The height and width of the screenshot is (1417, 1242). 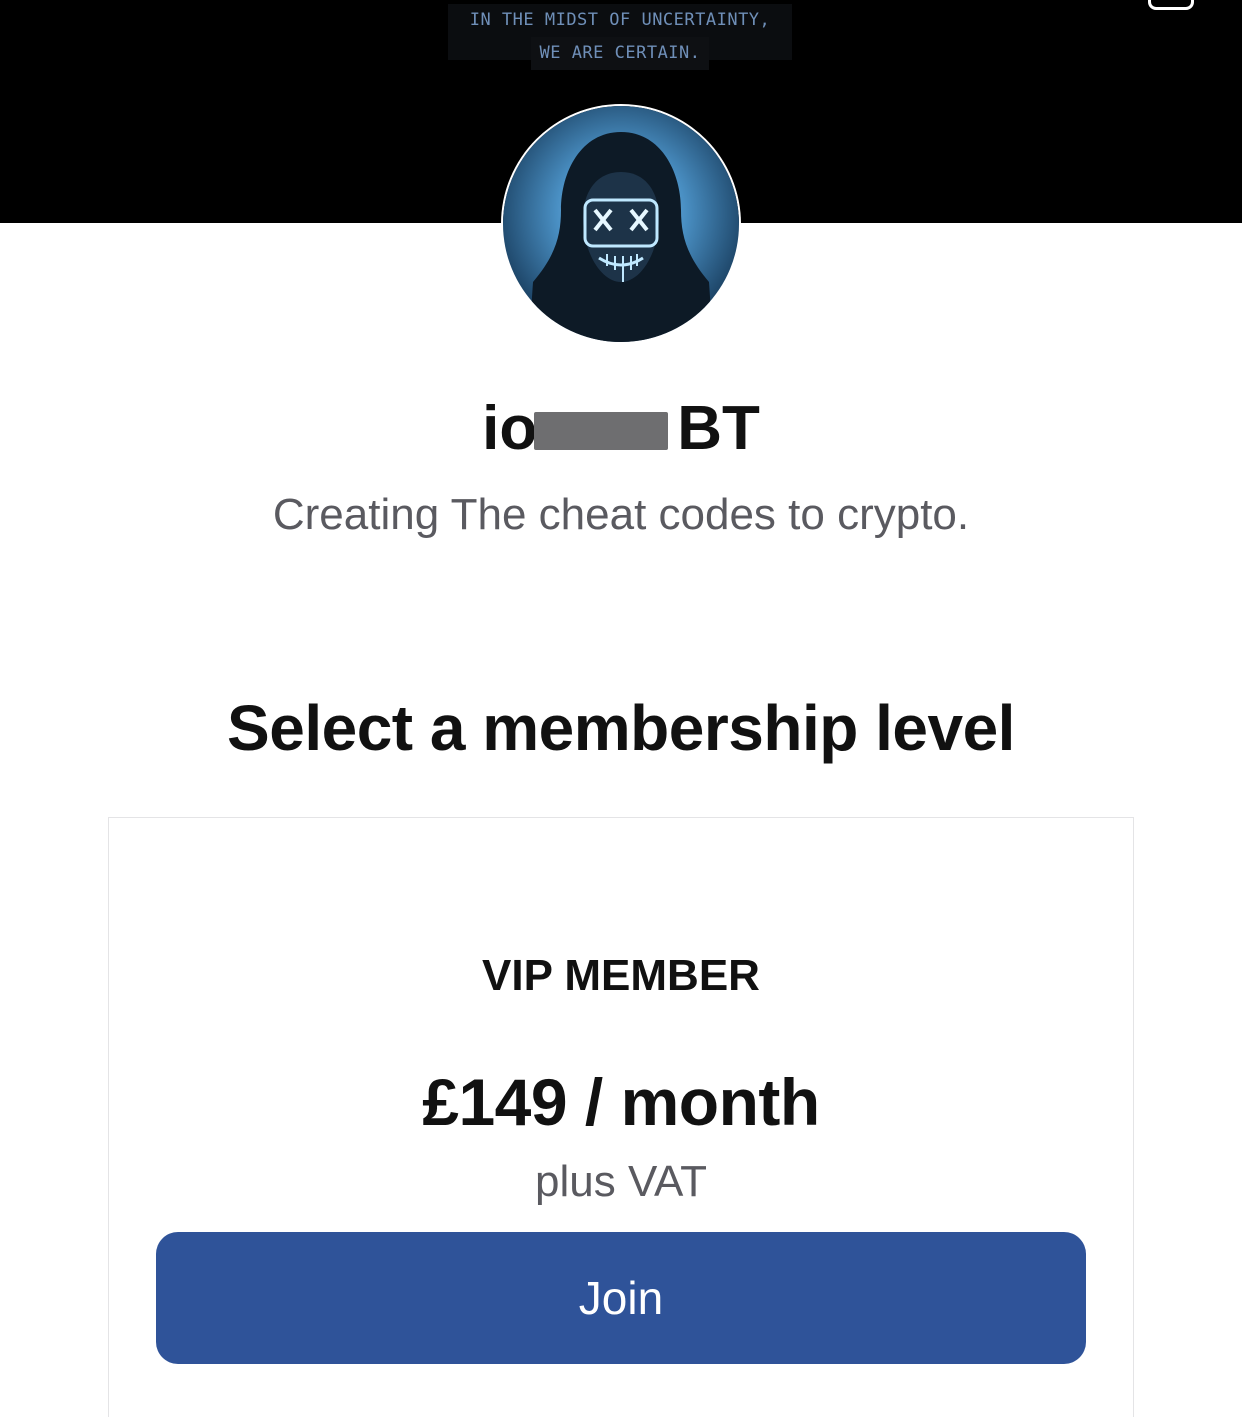 I want to click on creator-name-prefix: io, so click(x=510, y=428).